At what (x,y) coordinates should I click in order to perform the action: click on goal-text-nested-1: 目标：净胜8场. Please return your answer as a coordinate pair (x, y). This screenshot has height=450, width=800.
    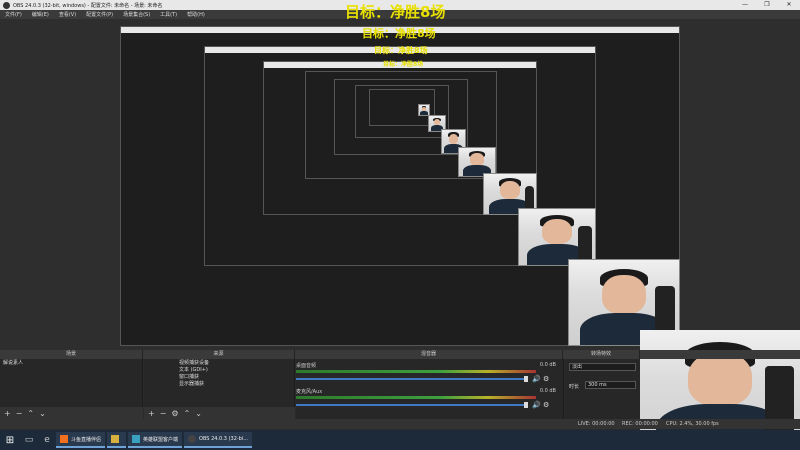
    Looking at the image, I should click on (399, 33).